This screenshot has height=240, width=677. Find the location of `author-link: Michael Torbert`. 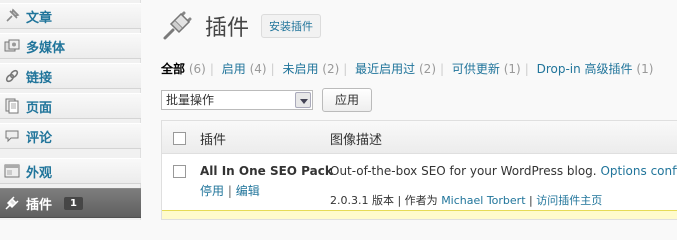

author-link: Michael Torbert is located at coordinates (483, 200).